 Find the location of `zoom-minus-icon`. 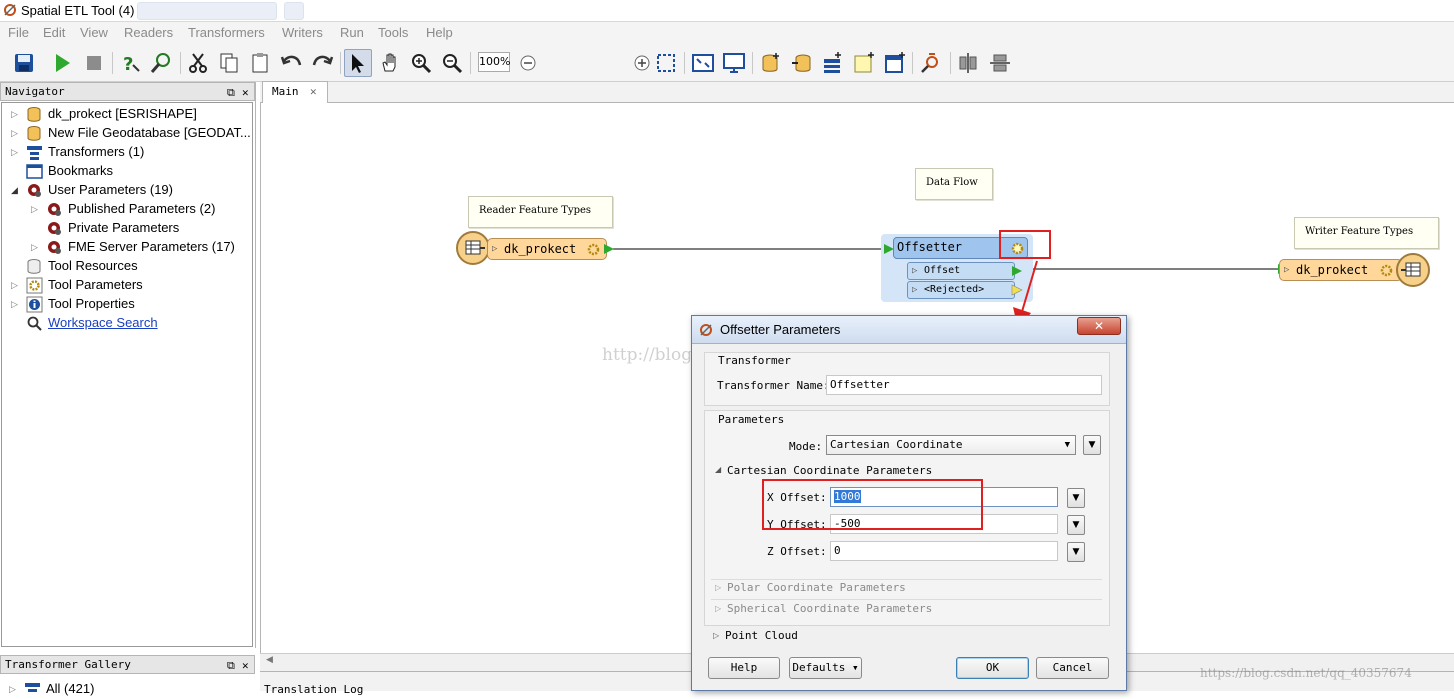

zoom-minus-icon is located at coordinates (528, 63).